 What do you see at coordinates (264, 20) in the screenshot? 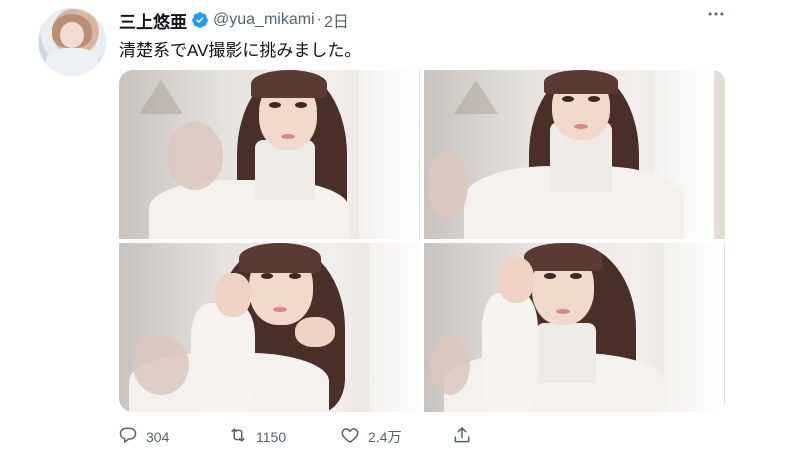
I see `author-handle: @yua_mikami` at bounding box center [264, 20].